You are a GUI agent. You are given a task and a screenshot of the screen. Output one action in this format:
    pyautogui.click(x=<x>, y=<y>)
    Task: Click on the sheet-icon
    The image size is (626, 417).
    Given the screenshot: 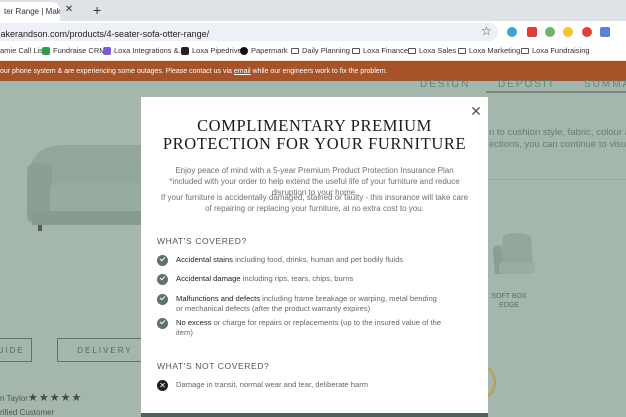 What is the action you would take?
    pyautogui.click(x=46, y=50)
    